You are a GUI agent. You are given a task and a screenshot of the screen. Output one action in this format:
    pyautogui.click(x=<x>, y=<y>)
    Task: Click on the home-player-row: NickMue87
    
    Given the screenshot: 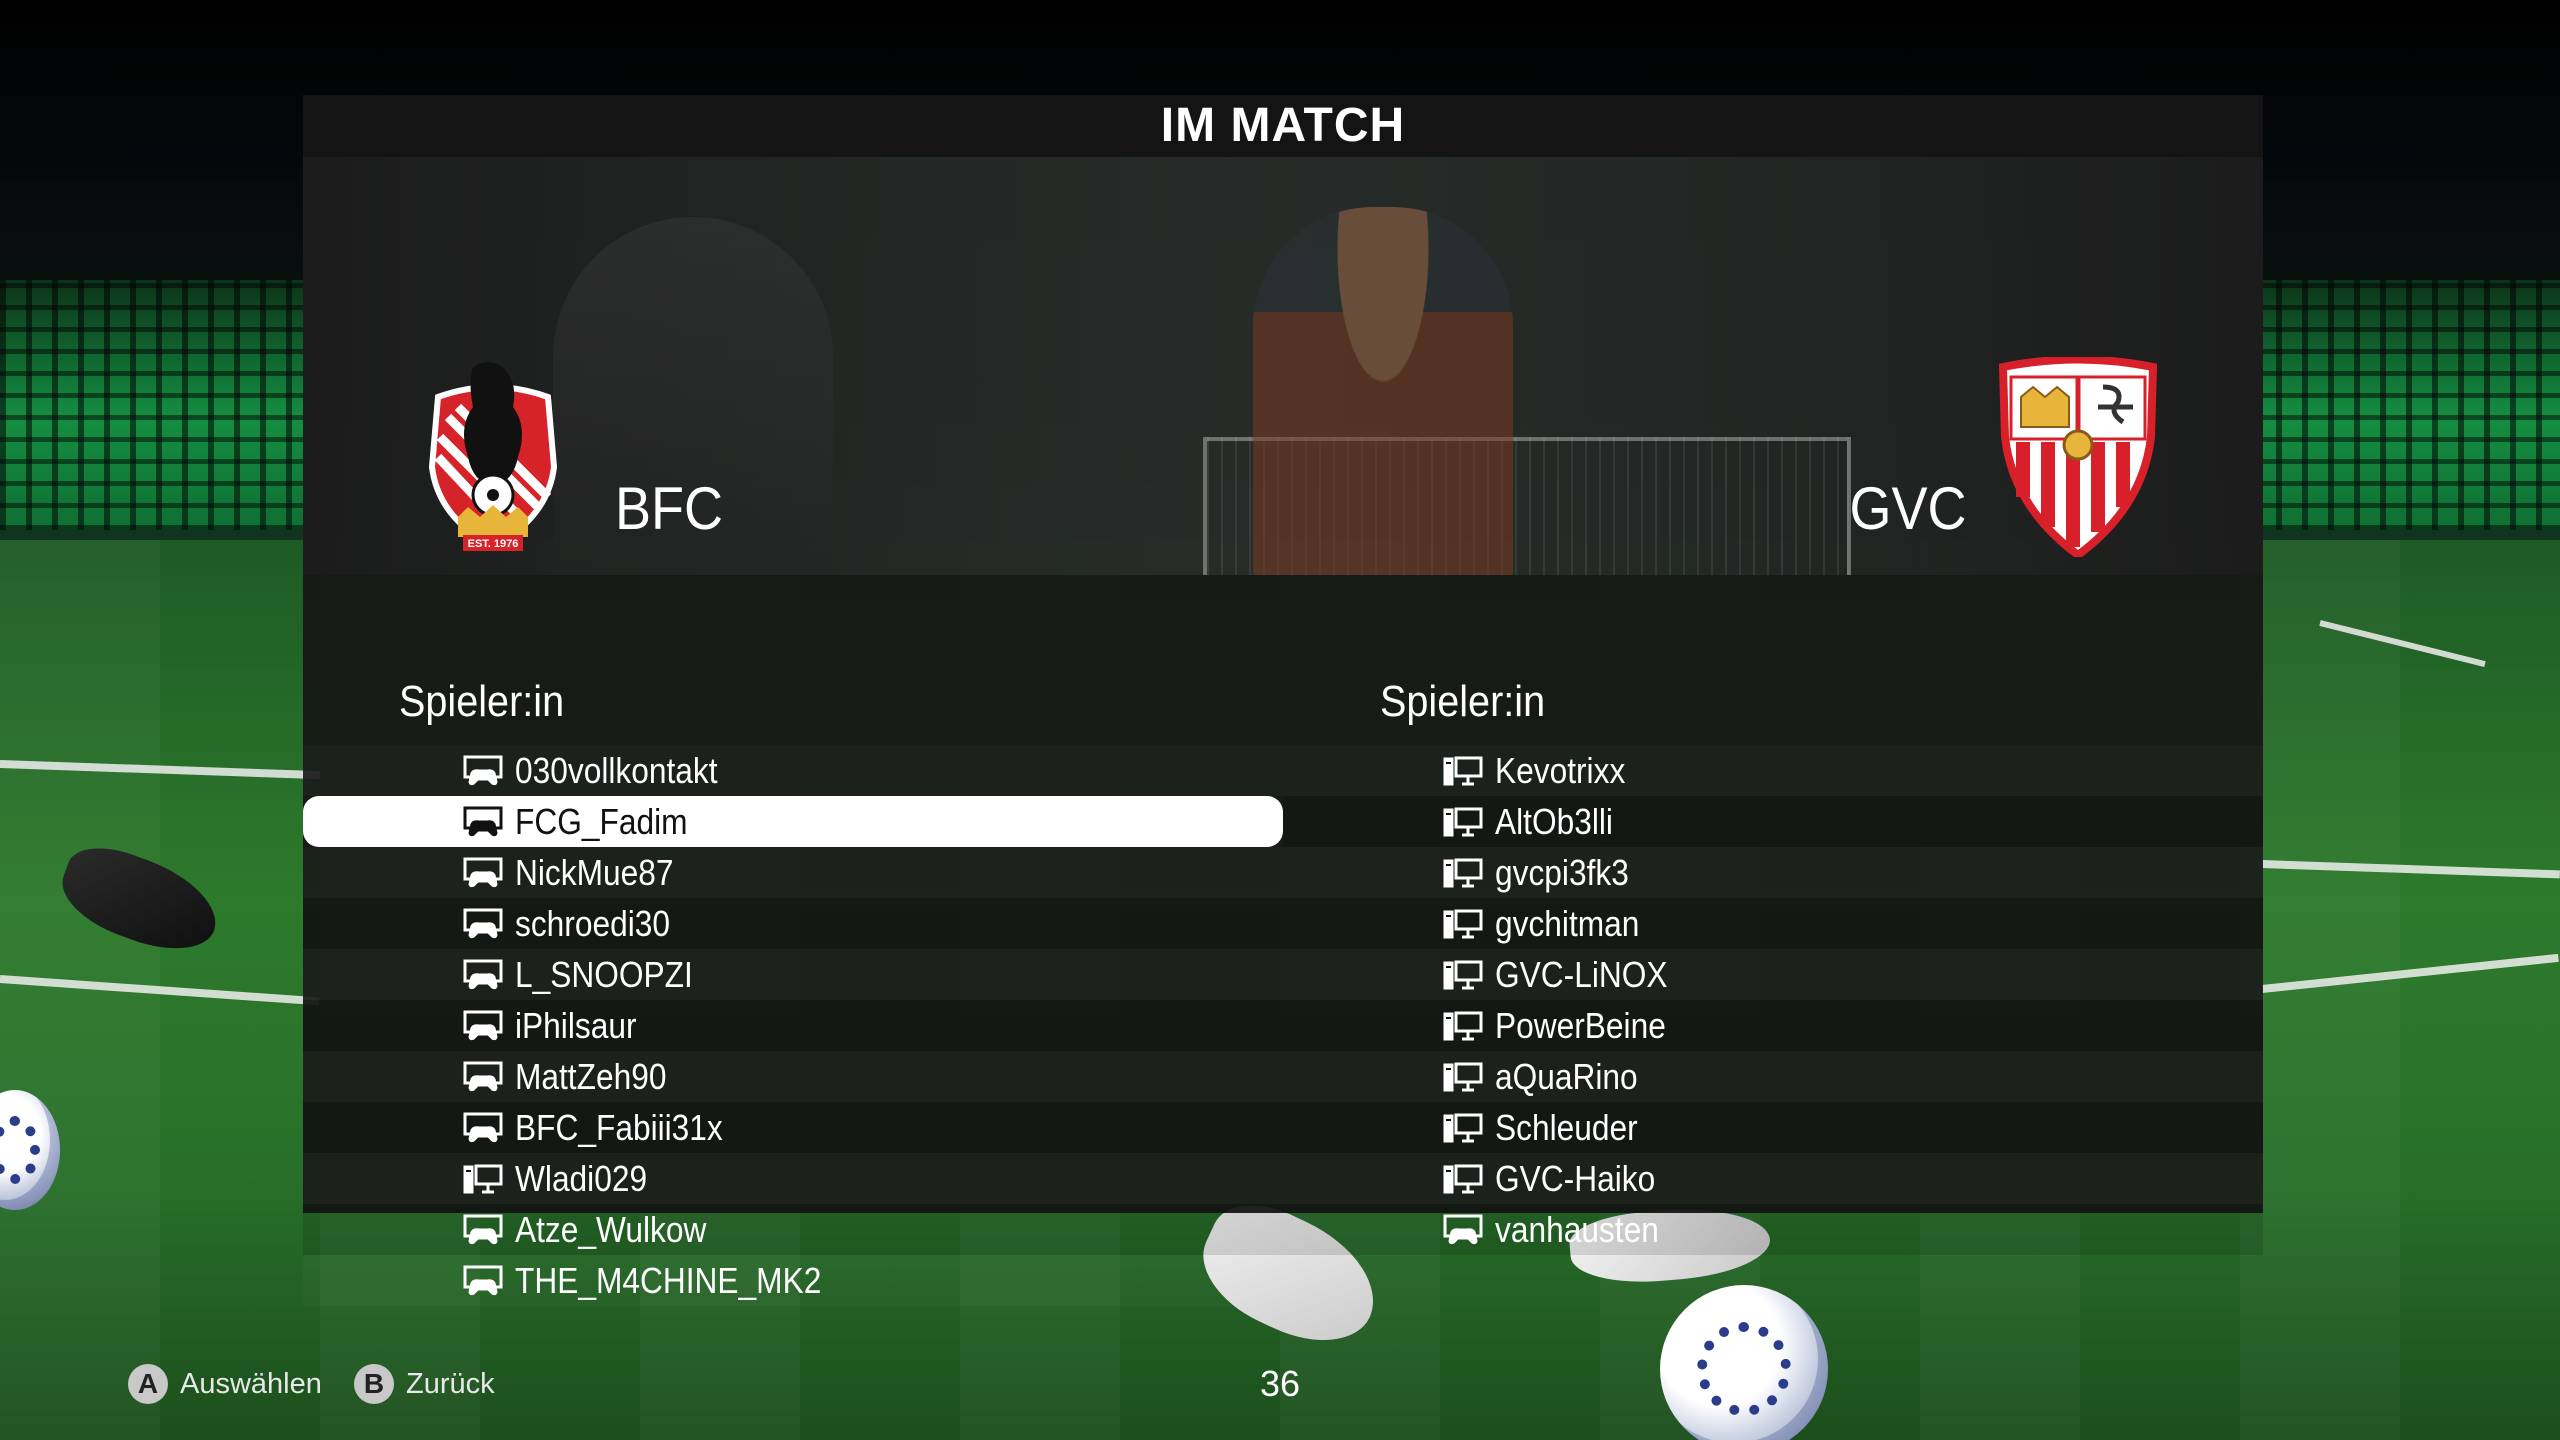 What is the action you would take?
    pyautogui.click(x=793, y=872)
    